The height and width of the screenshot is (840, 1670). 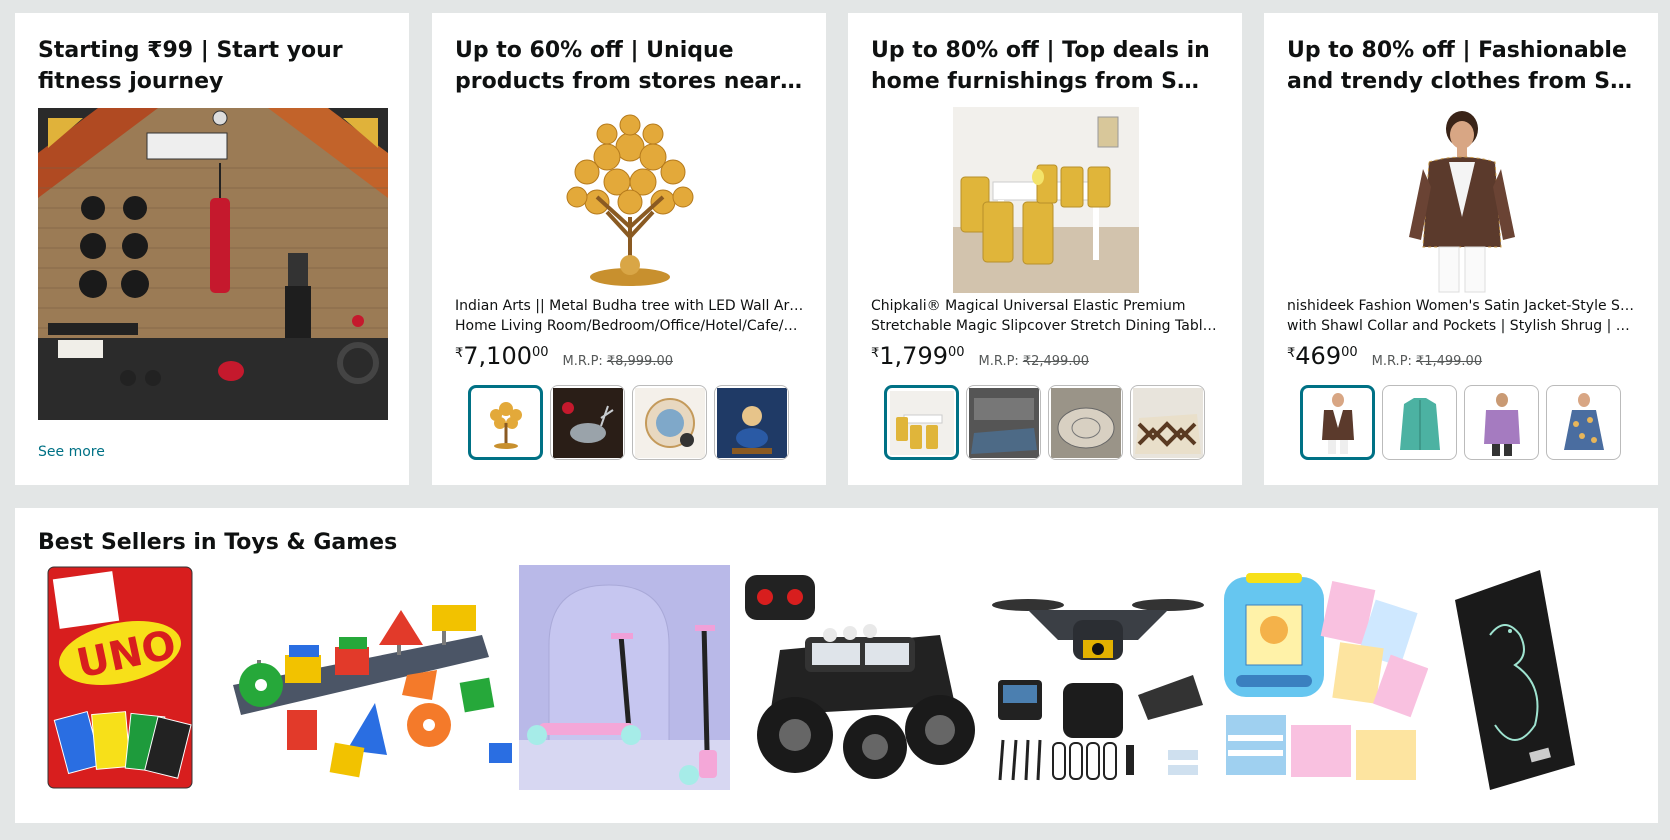 I want to click on card-title-line1: Up to 80% off | Fashionable, so click(x=1457, y=50).